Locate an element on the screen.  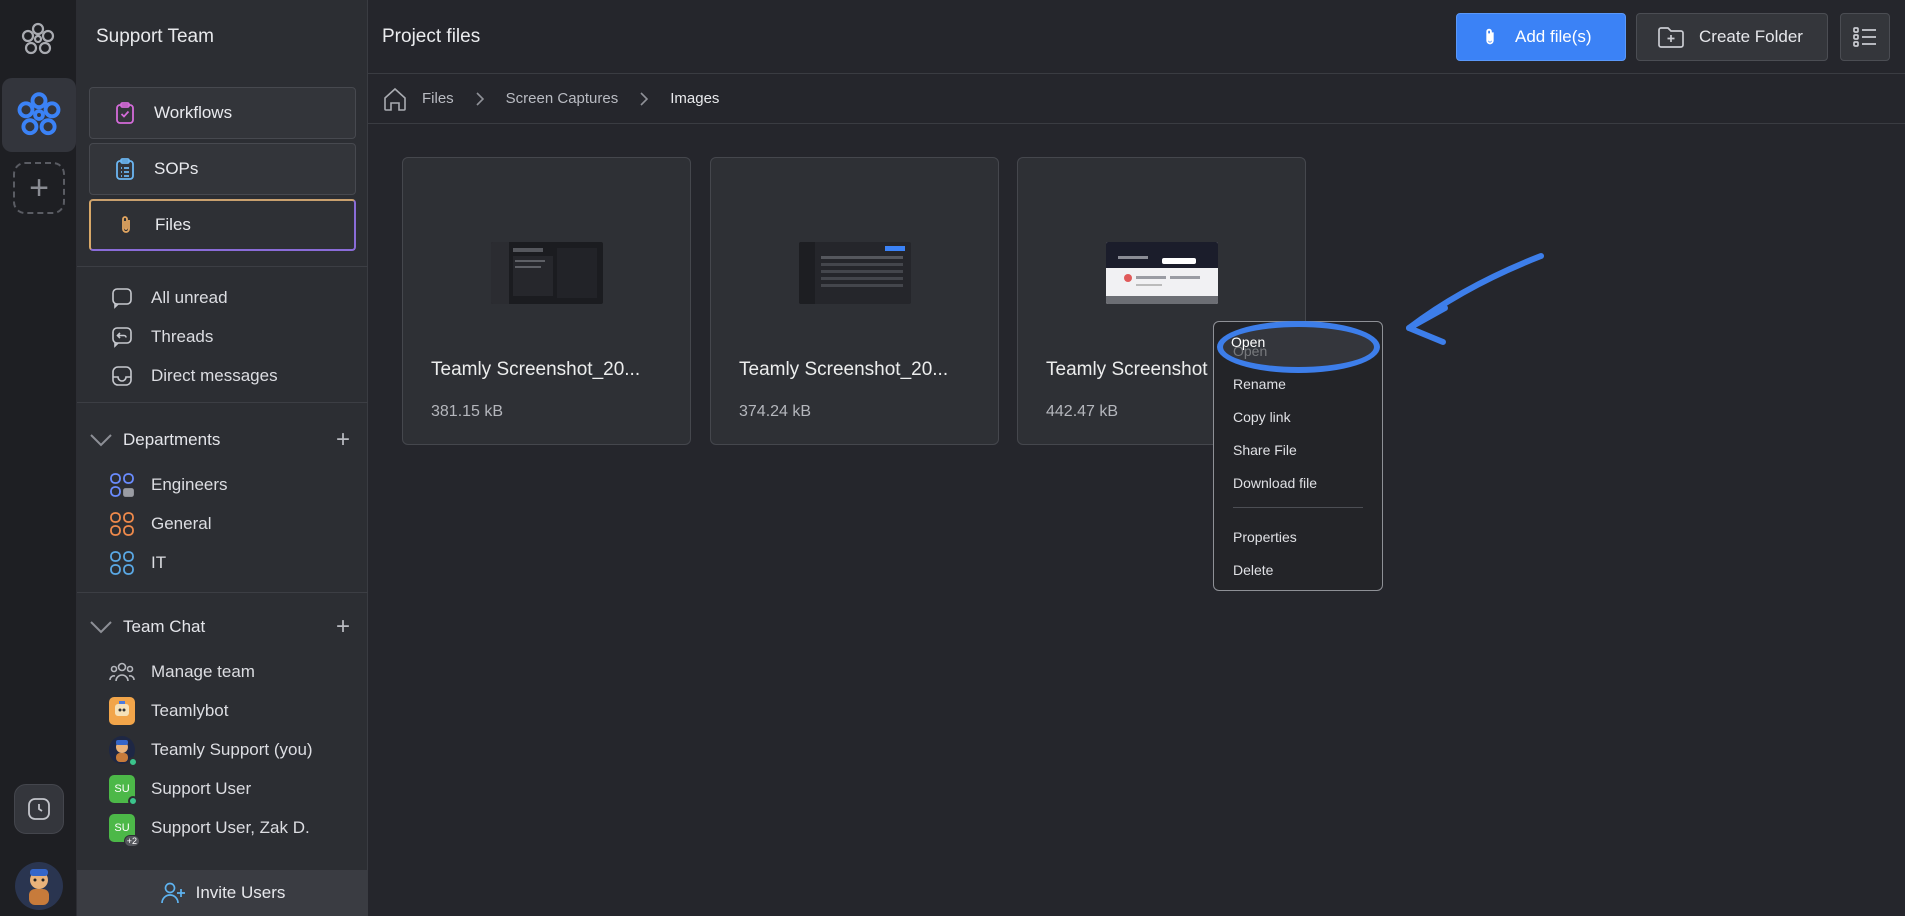
threads-item: Threads is located at coordinates (222, 336).